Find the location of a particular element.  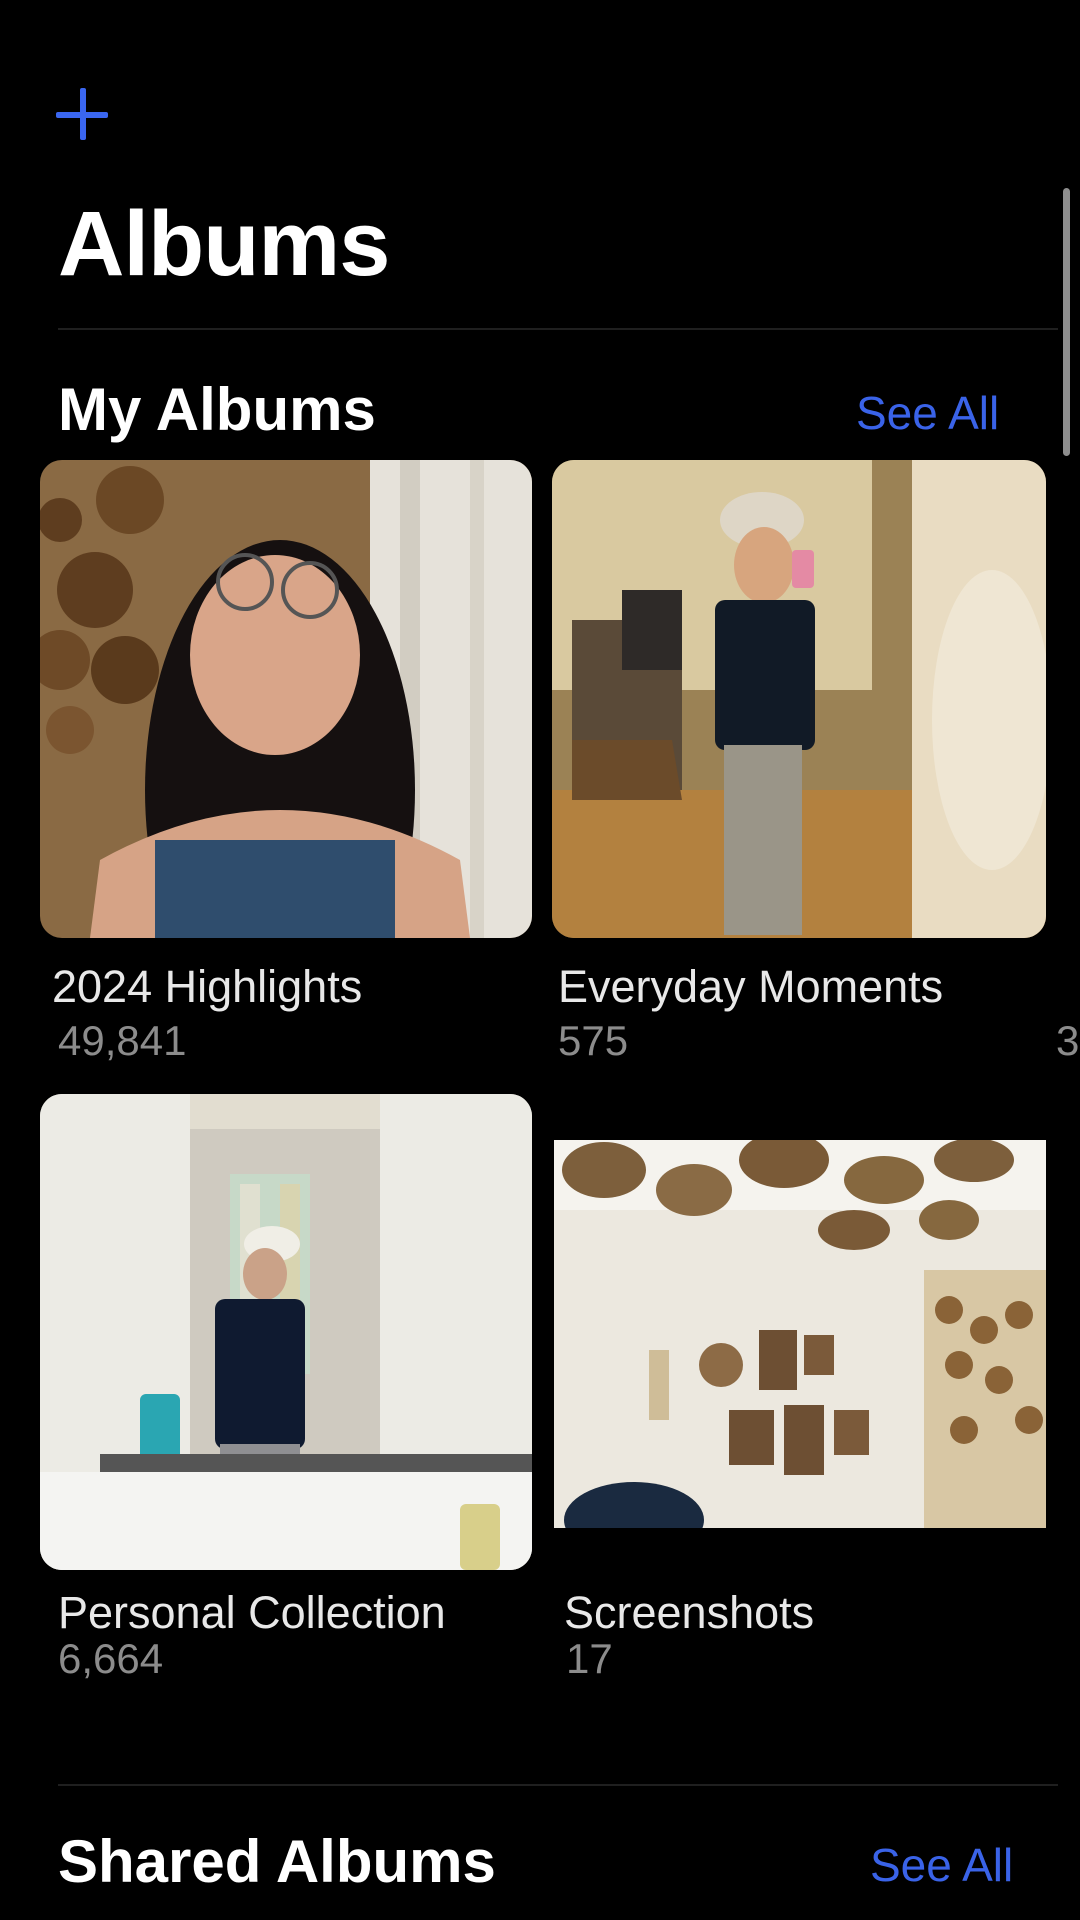

album-name: Everyday Moments is located at coordinates (751, 986).